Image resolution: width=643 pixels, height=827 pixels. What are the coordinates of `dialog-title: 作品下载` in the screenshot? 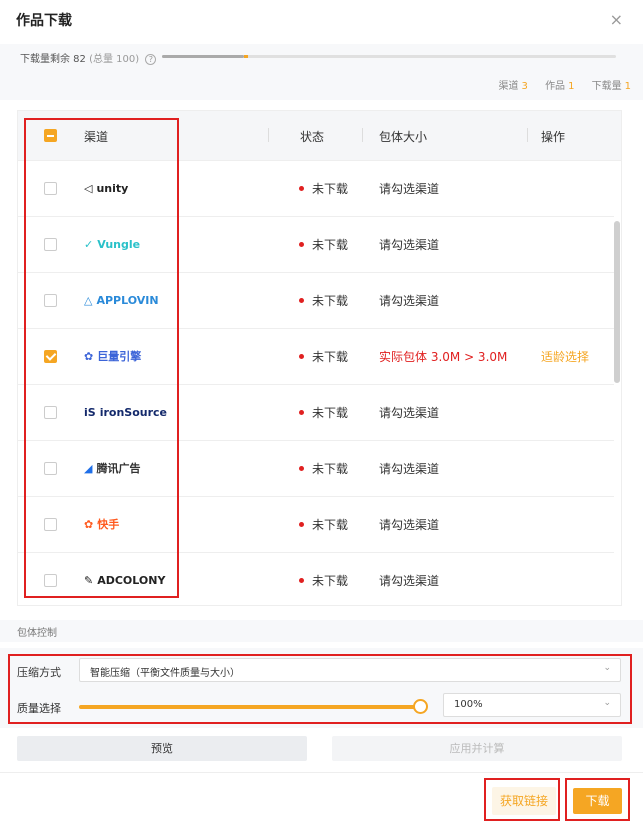 It's located at (44, 21).